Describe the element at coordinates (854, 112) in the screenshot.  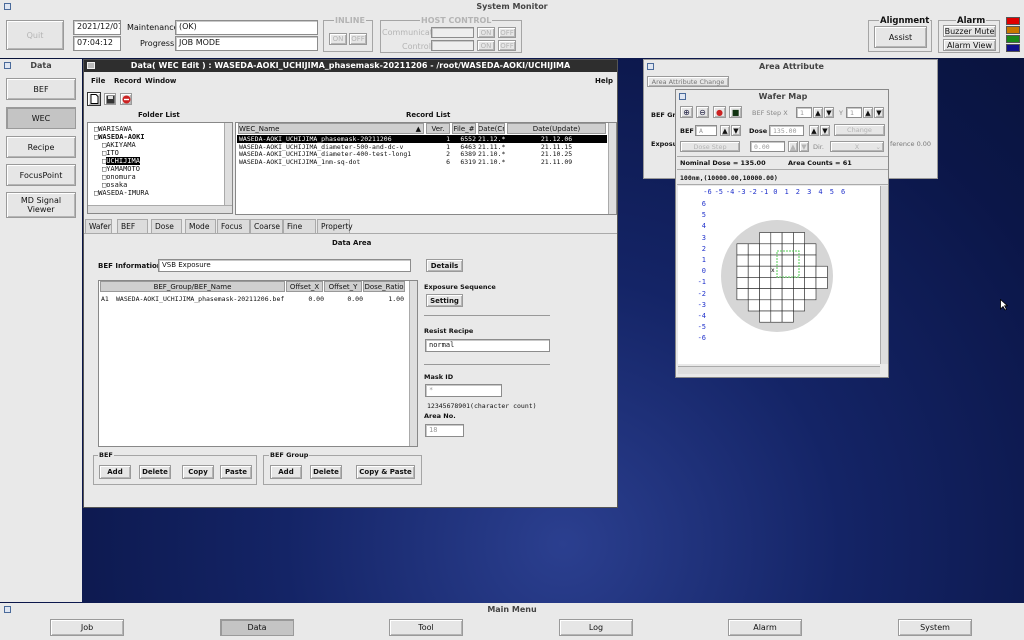
I see `step-y-field: 1` at that location.